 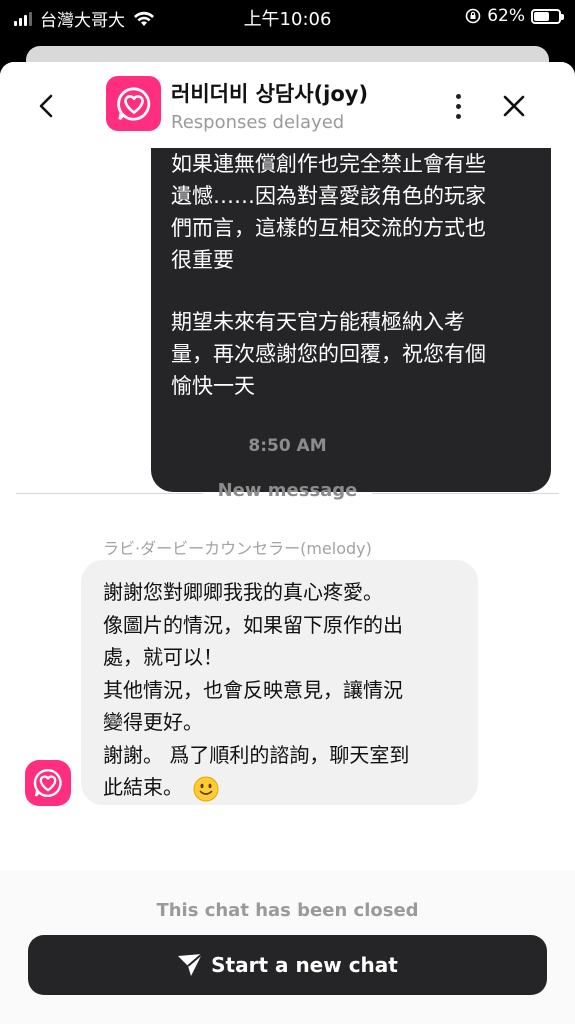 I want to click on start-new-chat-label: Start a new chat, so click(x=304, y=965).